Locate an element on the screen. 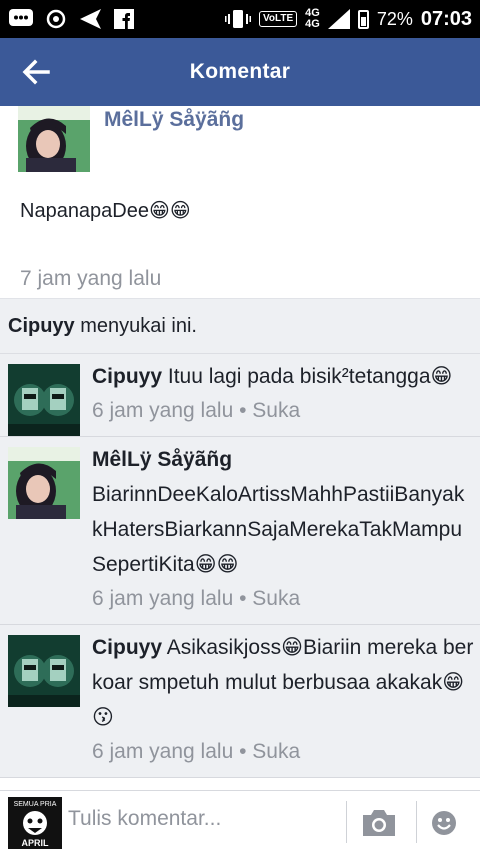  battery-icon is located at coordinates (363, 19).